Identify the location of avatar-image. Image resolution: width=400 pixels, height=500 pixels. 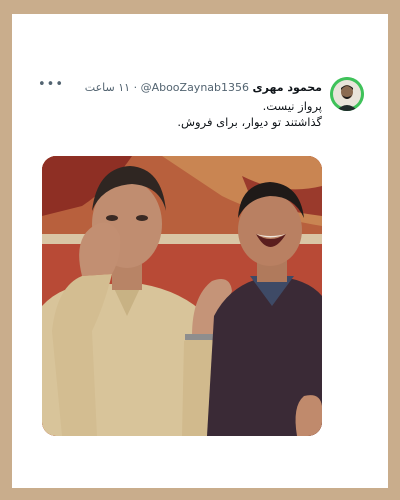
(347, 94).